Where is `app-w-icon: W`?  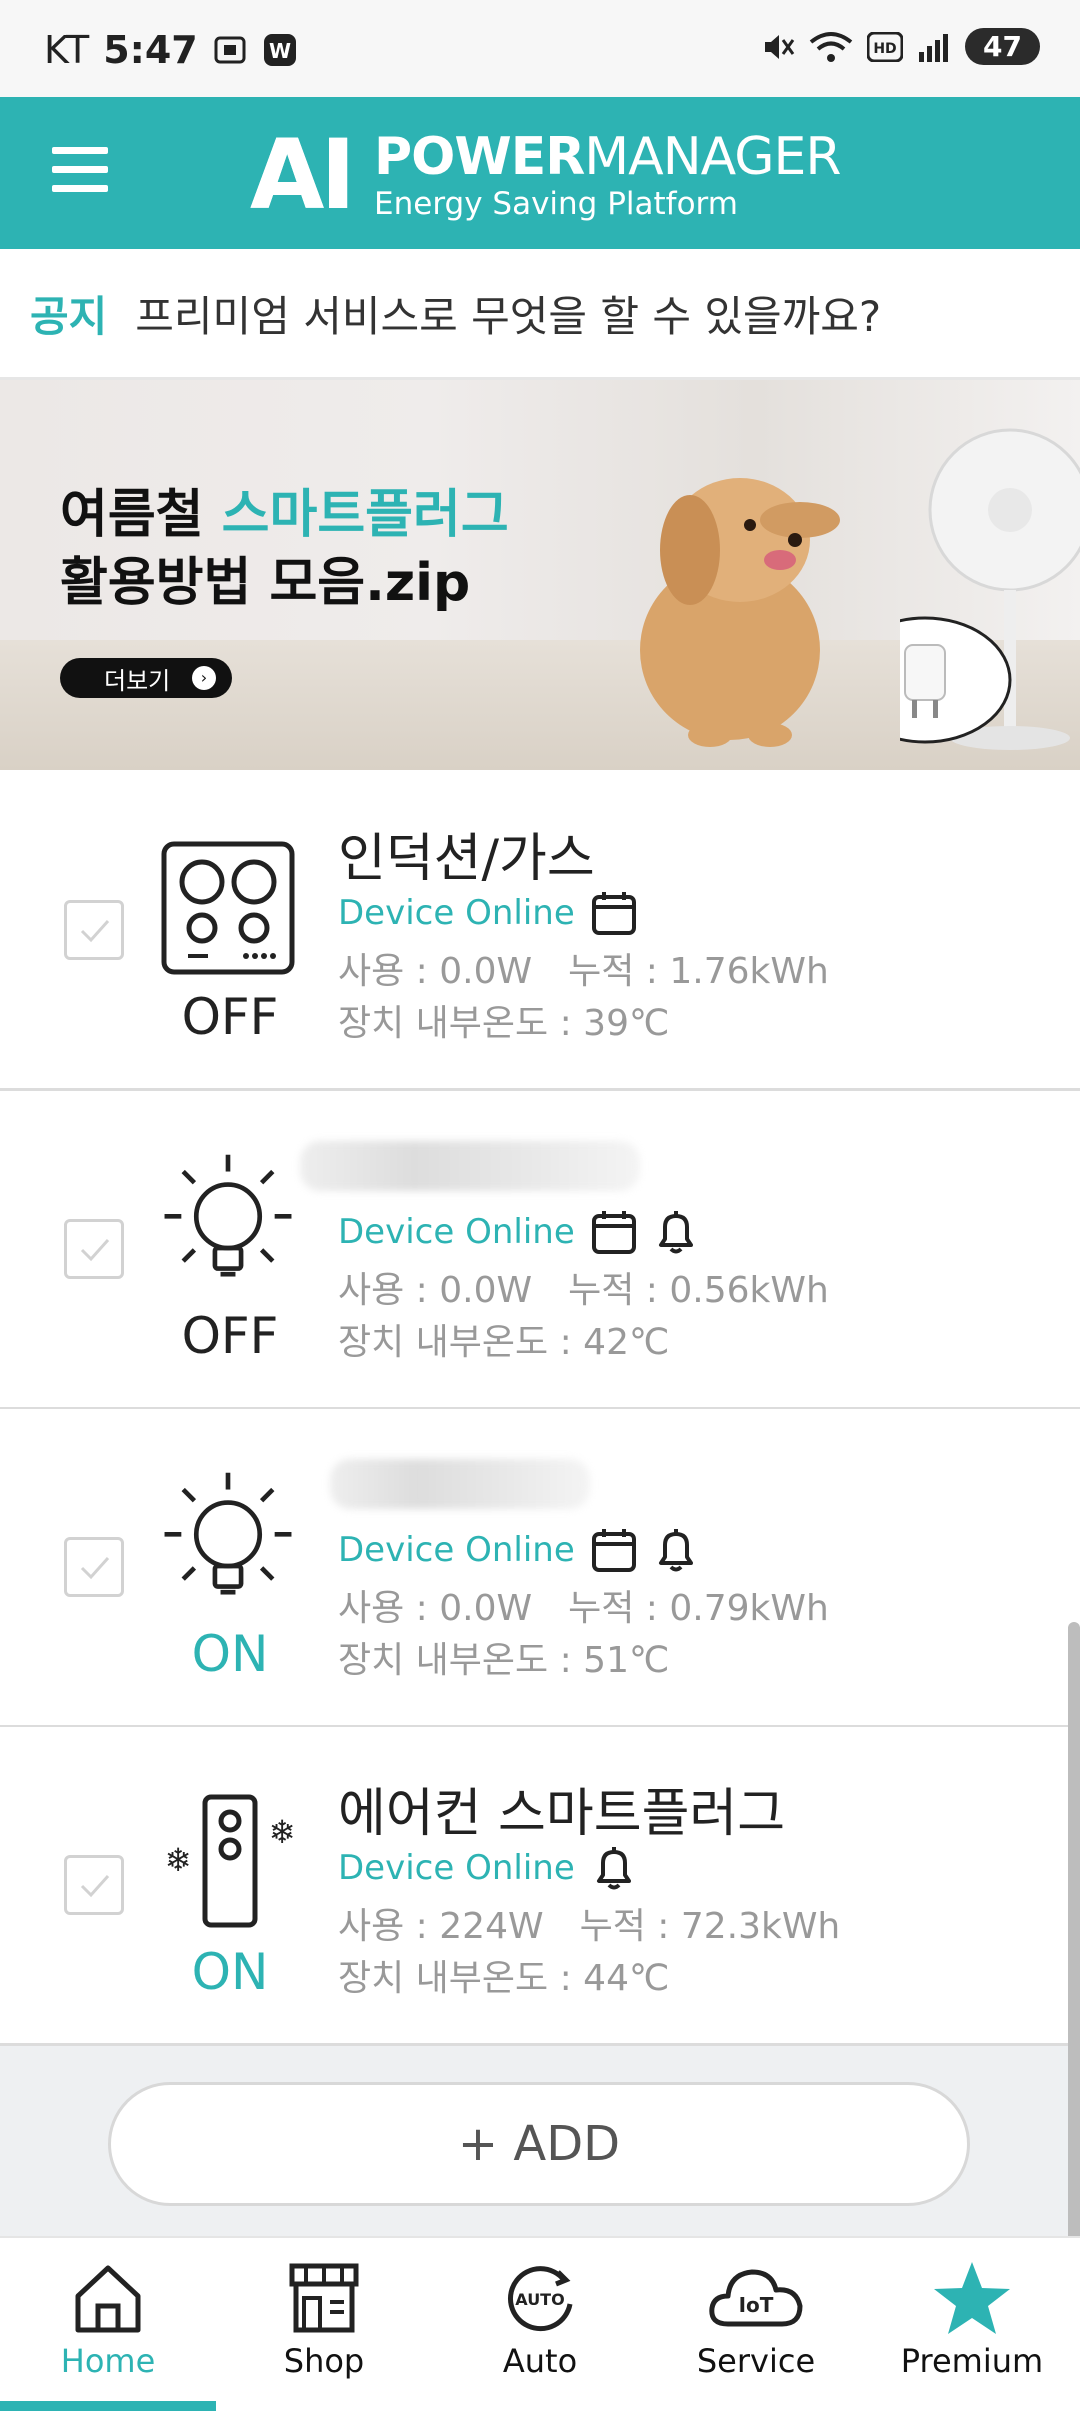 app-w-icon: W is located at coordinates (279, 50).